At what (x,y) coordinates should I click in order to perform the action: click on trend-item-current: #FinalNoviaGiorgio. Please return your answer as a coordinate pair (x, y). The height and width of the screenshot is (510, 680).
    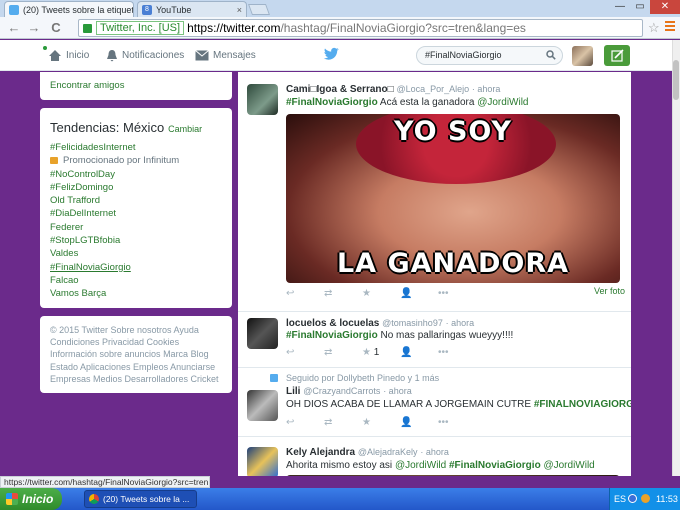
    Looking at the image, I should click on (136, 267).